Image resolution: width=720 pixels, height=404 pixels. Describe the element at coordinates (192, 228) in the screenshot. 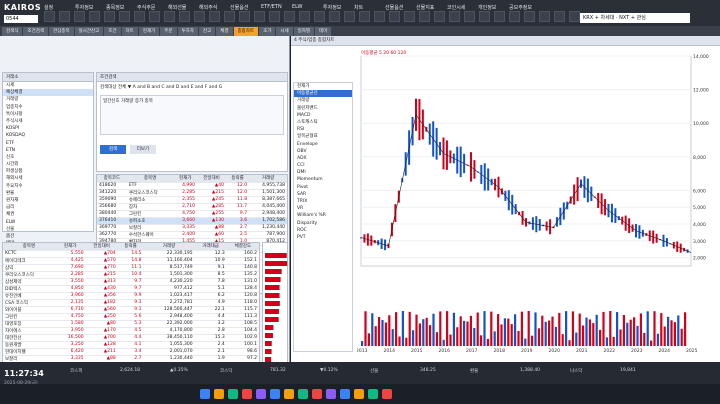

I see `table-row: 369770 보잘리 3,335 ▲88 2.7 1,230,440` at that location.